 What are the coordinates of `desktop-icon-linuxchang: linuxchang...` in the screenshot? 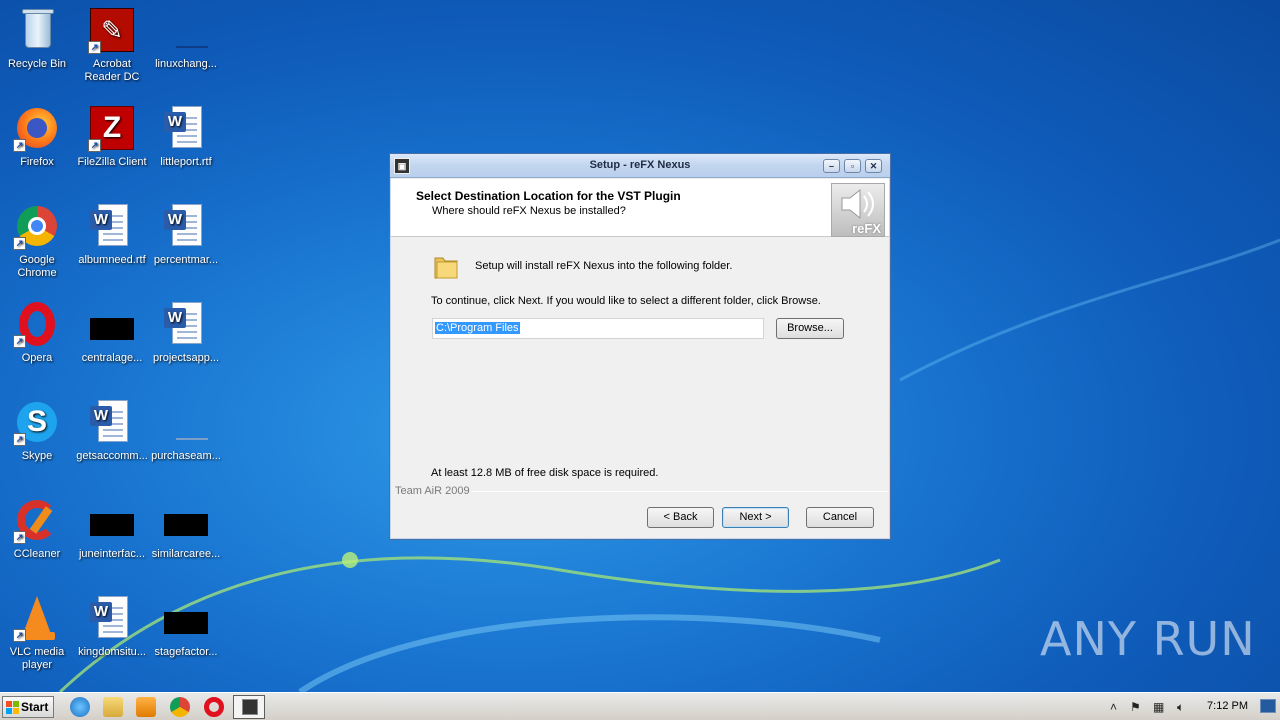 It's located at (186, 38).